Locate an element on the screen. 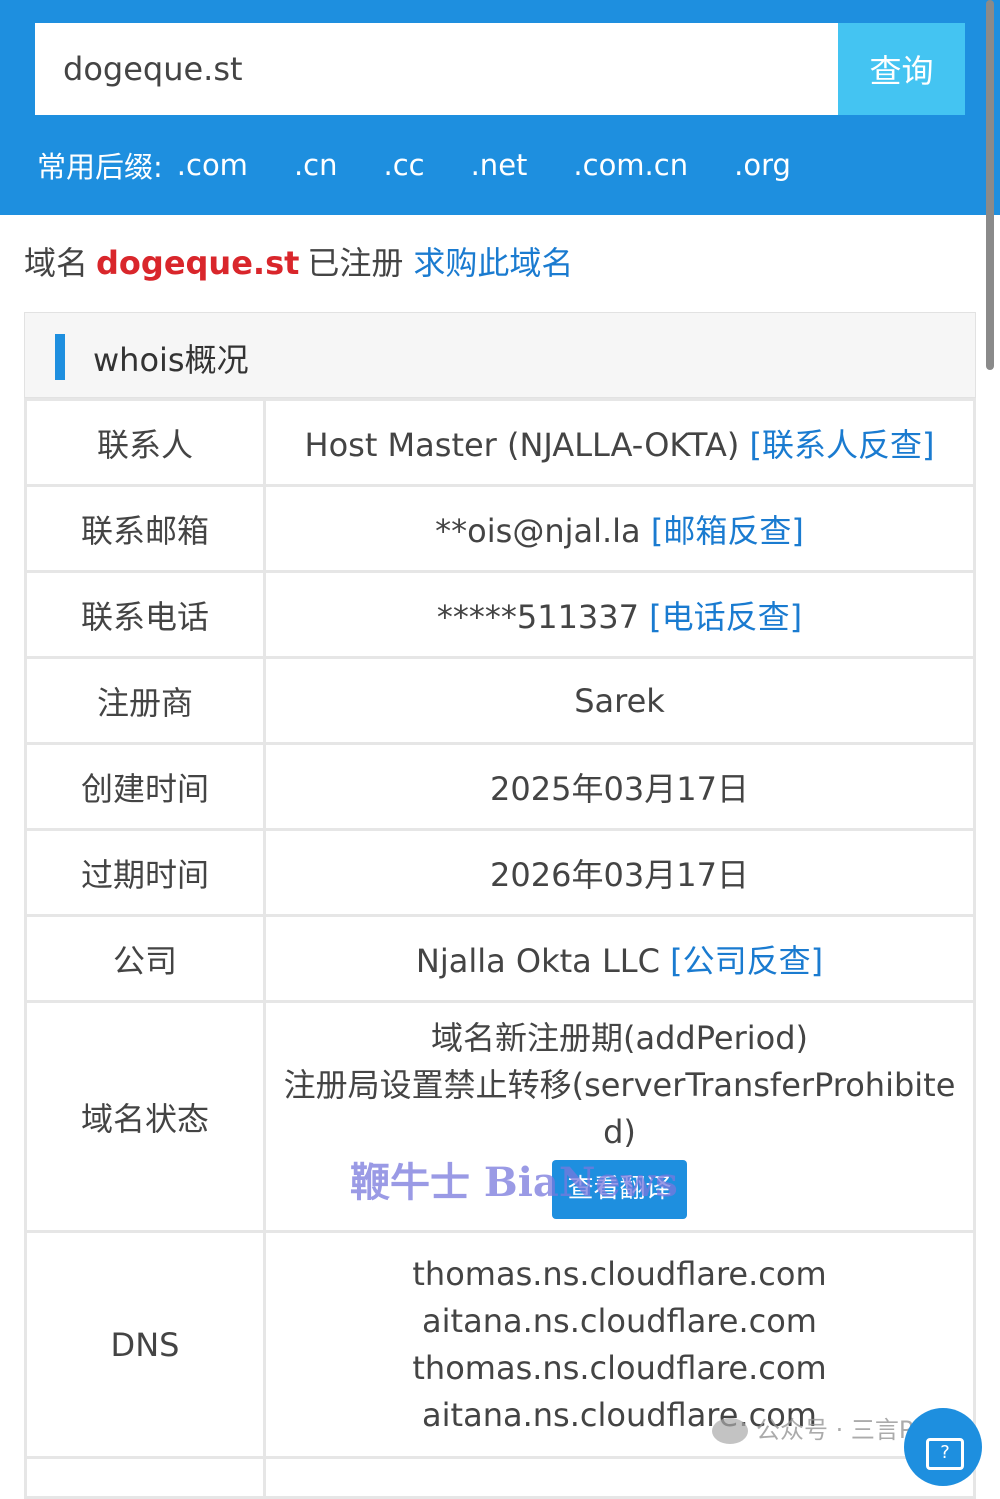 The width and height of the screenshot is (1000, 1499). row-value-contact: Host Master (NJALLA-OKTA) [联系人反查] is located at coordinates (619, 442).